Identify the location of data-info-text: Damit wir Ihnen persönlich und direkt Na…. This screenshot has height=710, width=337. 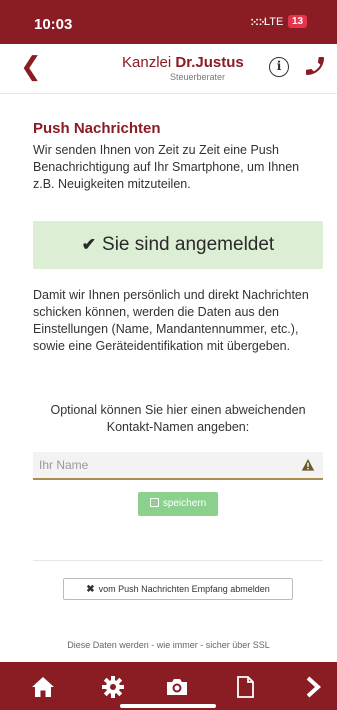
(171, 320).